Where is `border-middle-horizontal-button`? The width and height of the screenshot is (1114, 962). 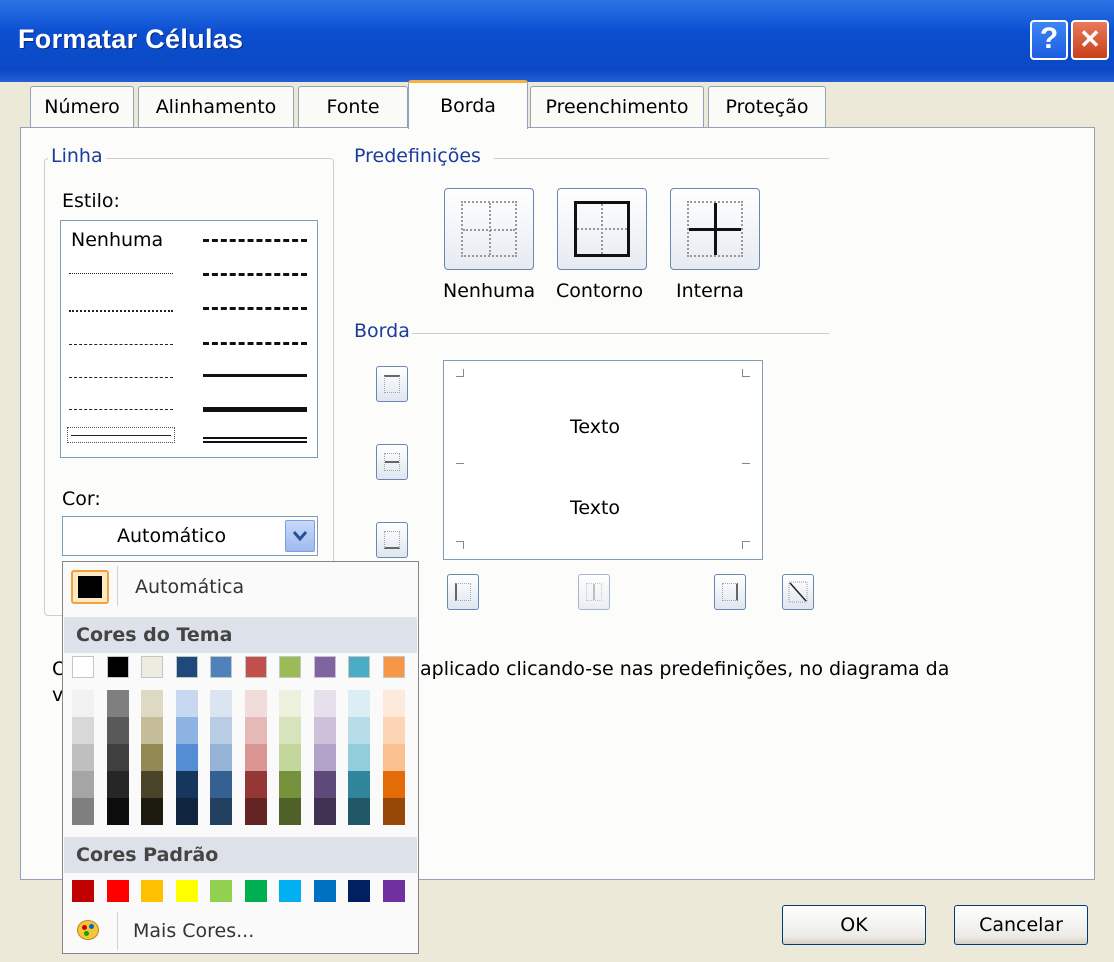
border-middle-horizontal-button is located at coordinates (392, 462).